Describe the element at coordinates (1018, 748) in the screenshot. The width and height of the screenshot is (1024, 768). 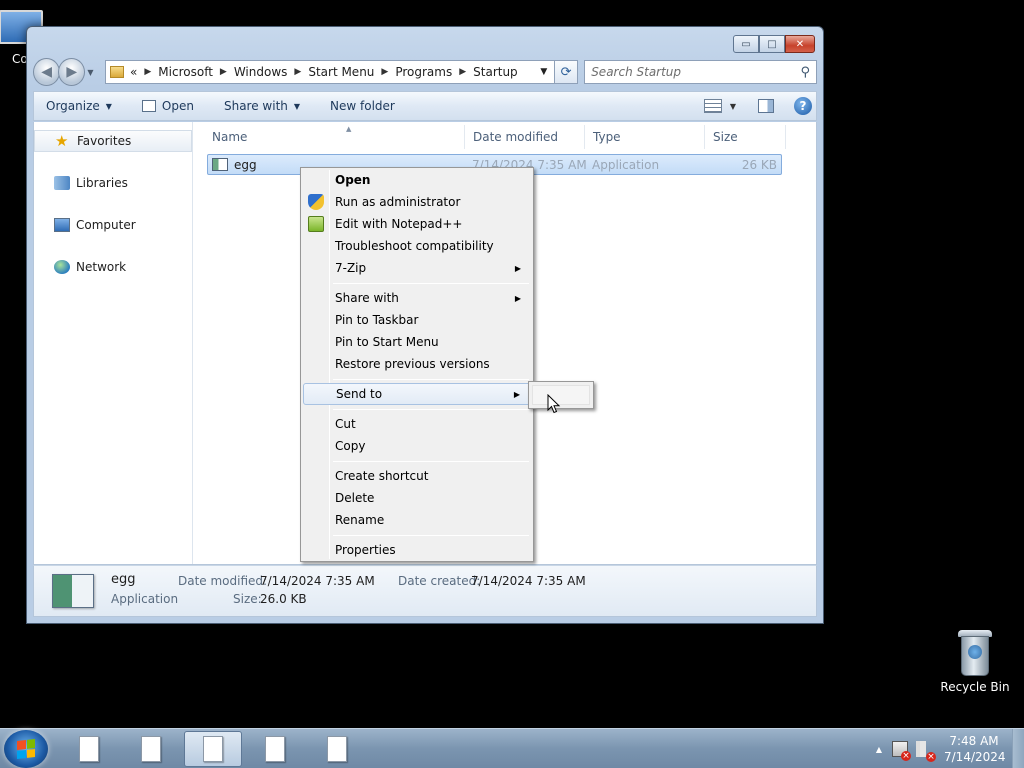
I see `show-desktop-button` at that location.